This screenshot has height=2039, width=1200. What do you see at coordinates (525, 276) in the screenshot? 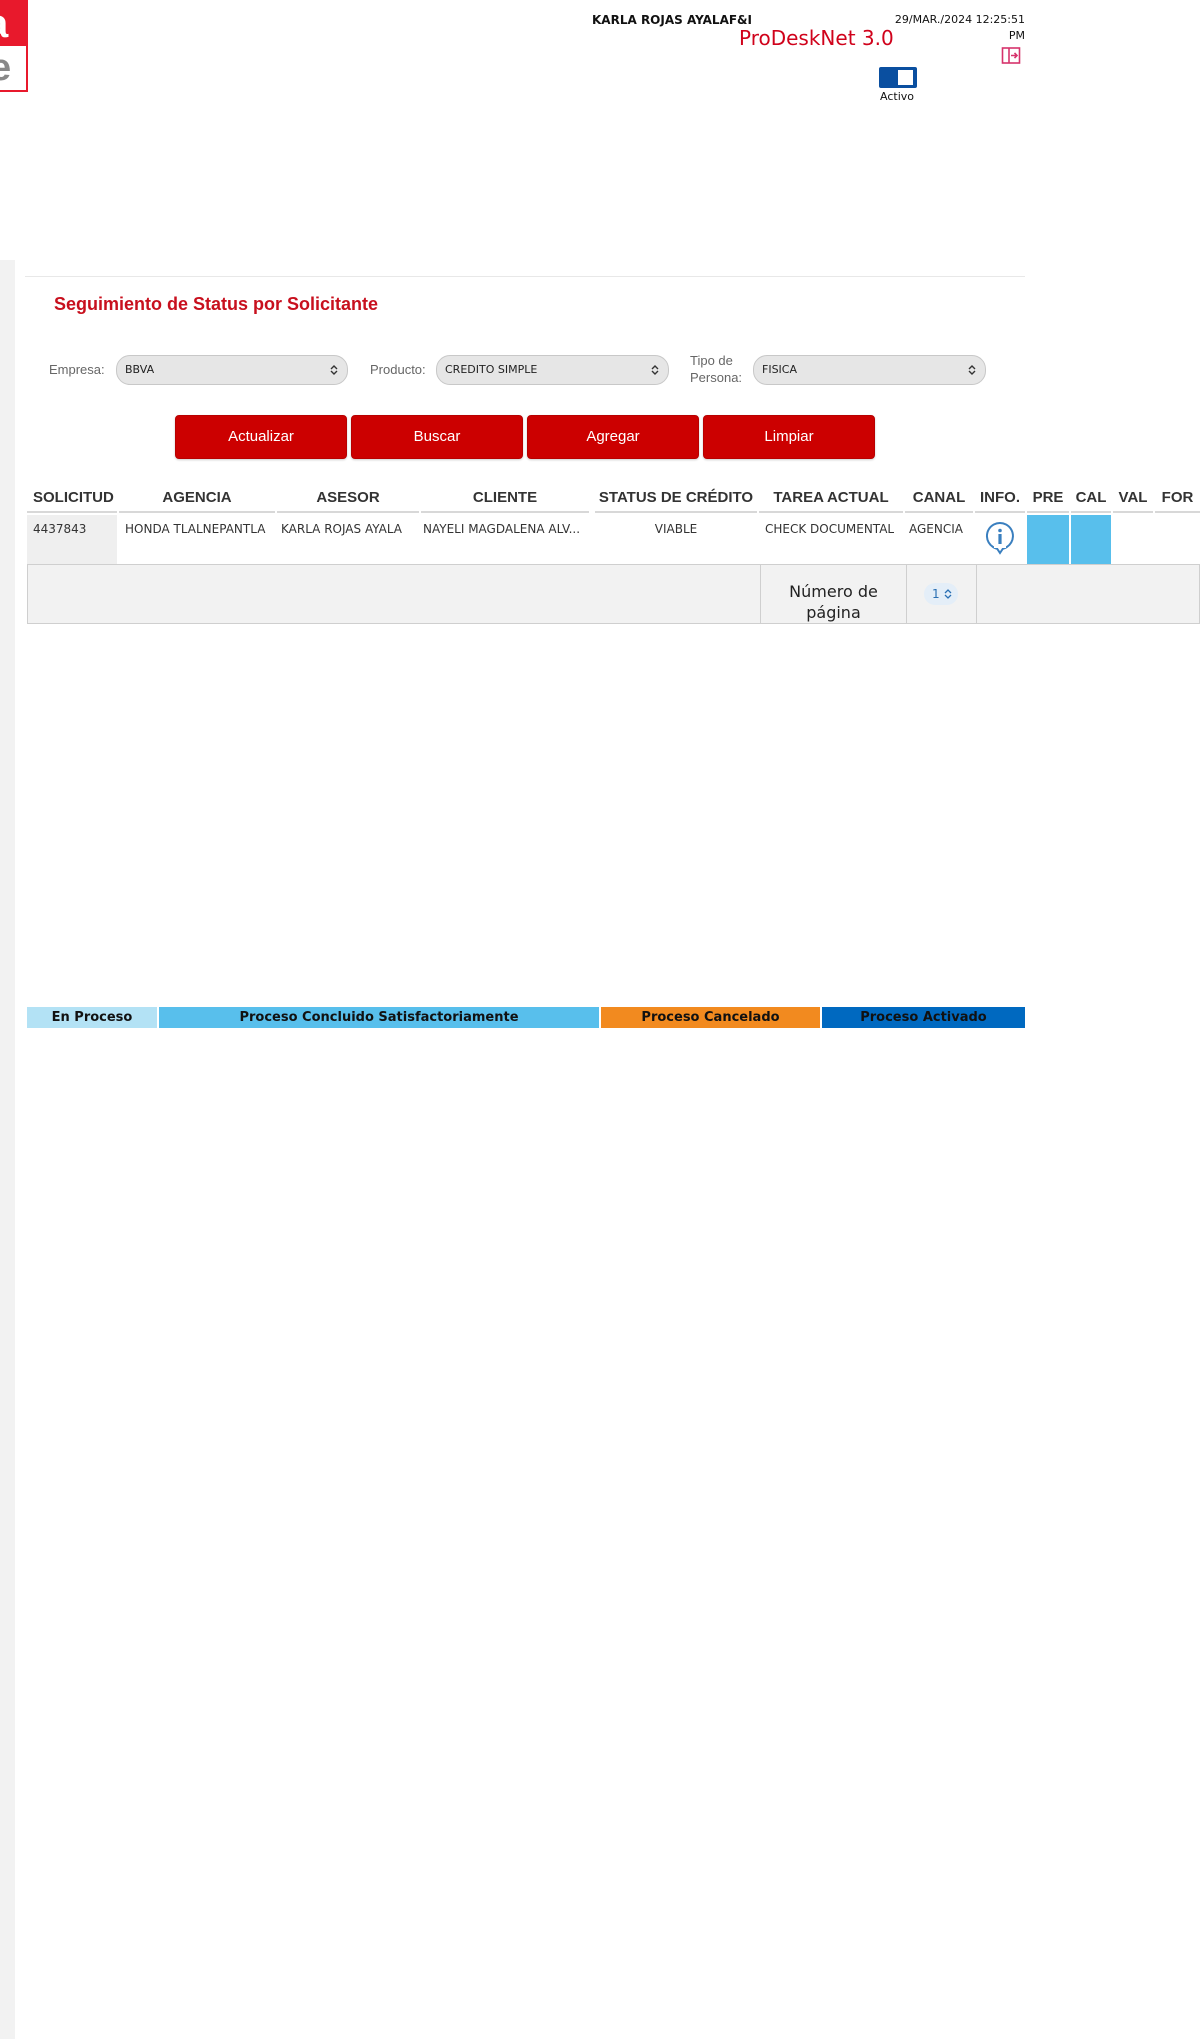
I see `header-divider` at bounding box center [525, 276].